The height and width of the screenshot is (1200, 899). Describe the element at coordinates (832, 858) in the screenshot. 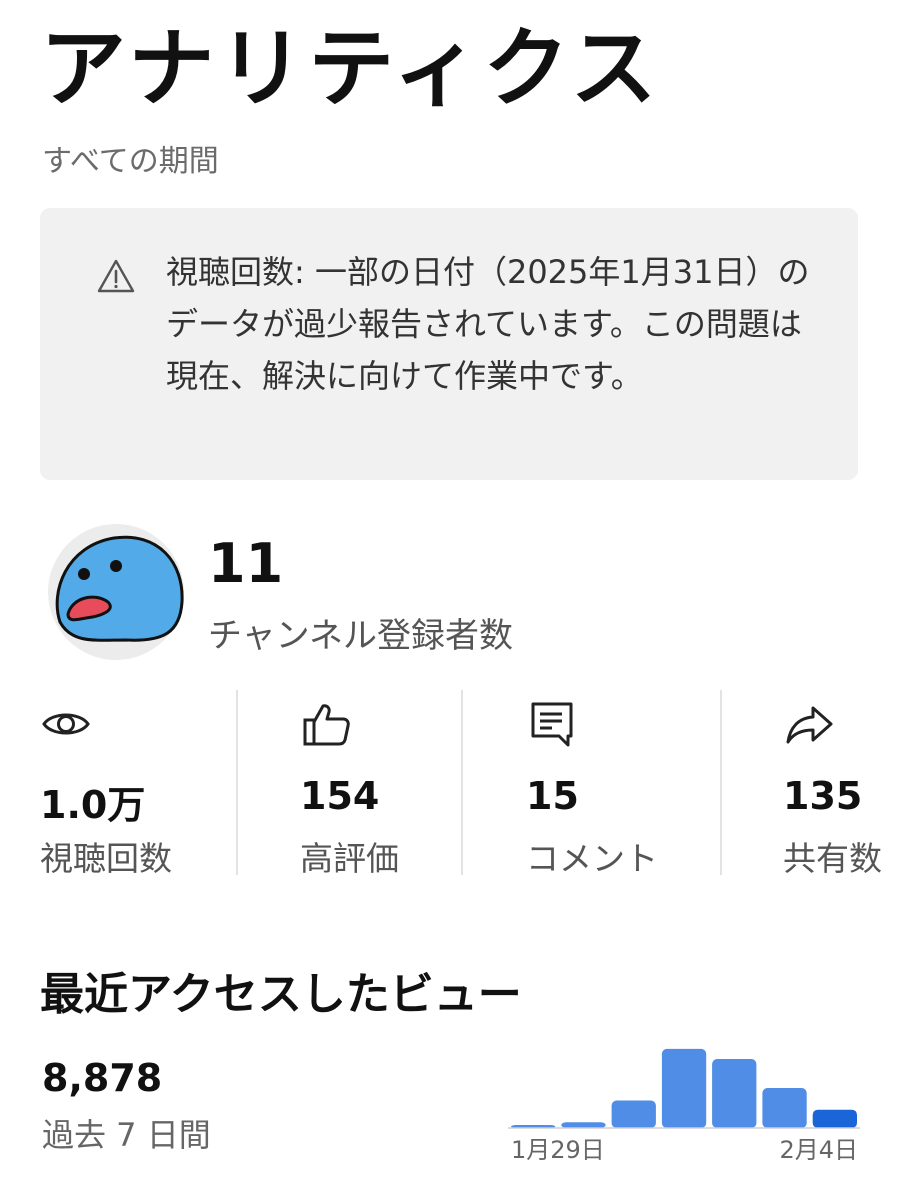

I see `stat-label: 共有数` at that location.